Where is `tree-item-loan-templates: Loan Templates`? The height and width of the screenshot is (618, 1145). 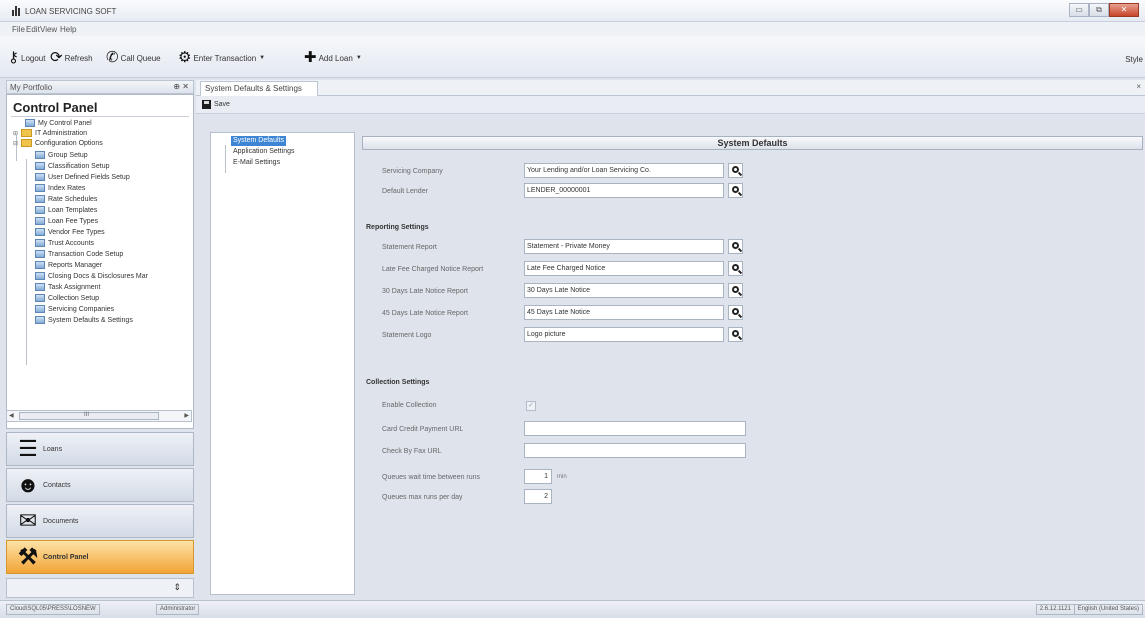 tree-item-loan-templates: Loan Templates is located at coordinates (66, 210).